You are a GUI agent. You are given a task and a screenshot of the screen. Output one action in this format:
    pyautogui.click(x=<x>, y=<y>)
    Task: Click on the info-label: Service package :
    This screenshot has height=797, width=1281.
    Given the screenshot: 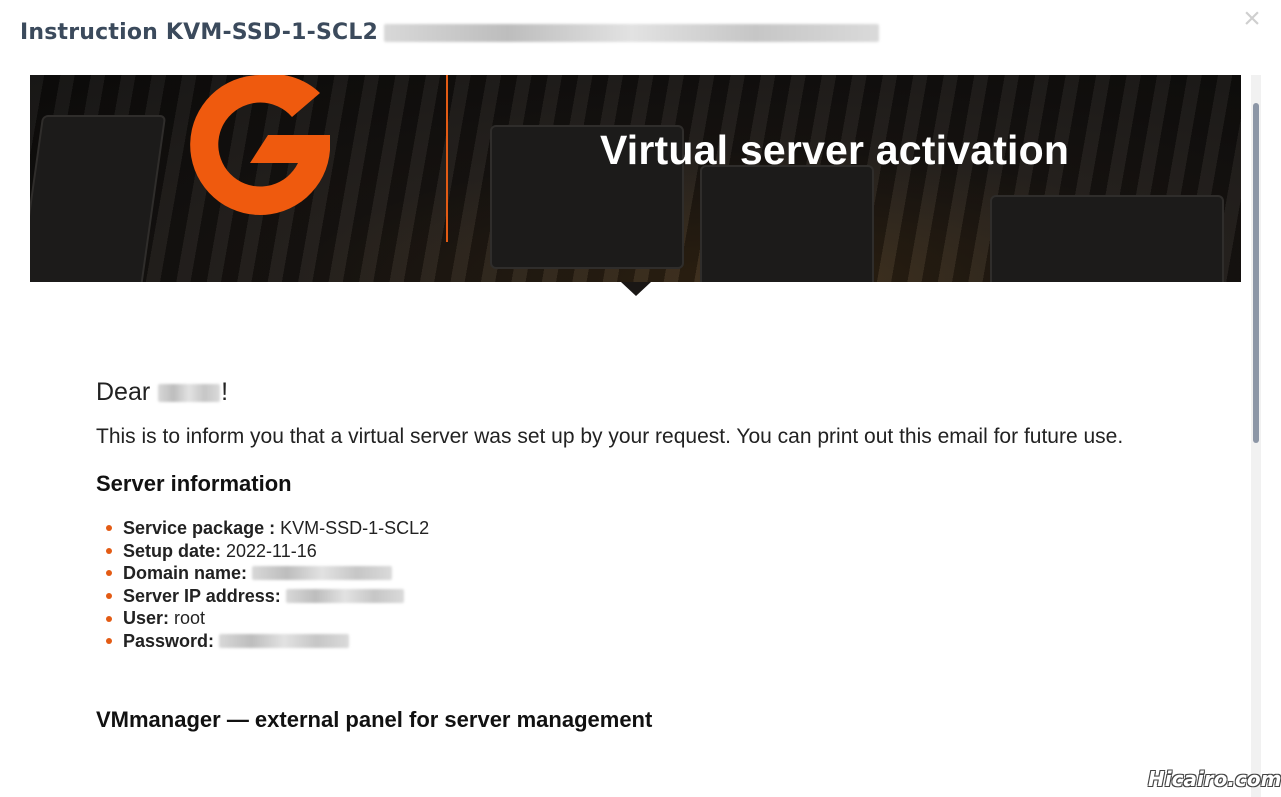 What is the action you would take?
    pyautogui.click(x=199, y=528)
    